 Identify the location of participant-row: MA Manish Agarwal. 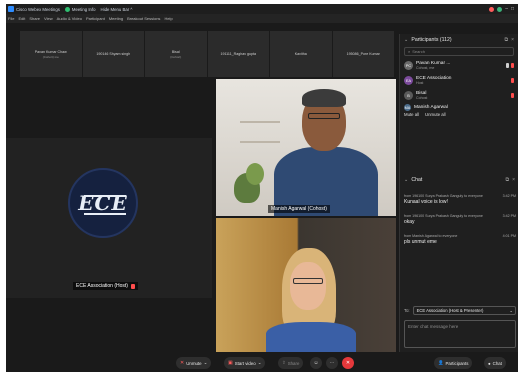
(459, 107).